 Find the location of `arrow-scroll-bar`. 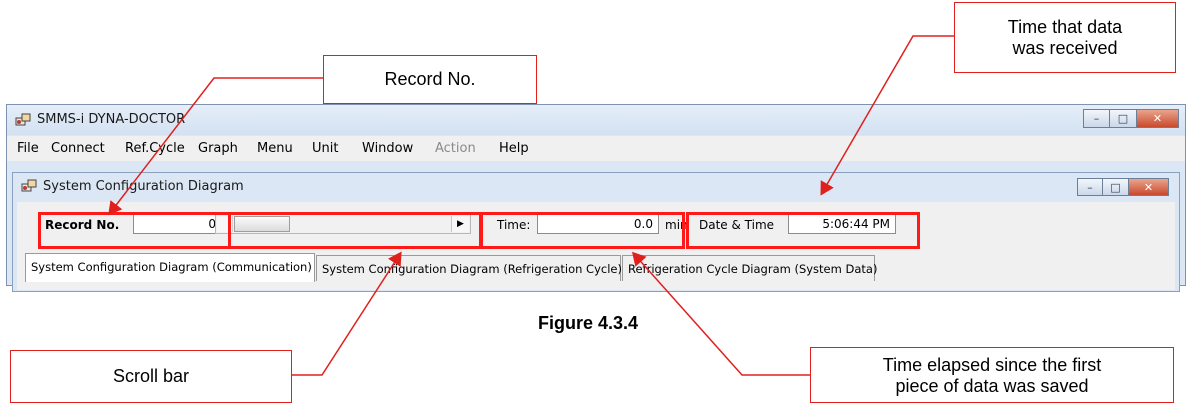

arrow-scroll-bar is located at coordinates (347, 313).